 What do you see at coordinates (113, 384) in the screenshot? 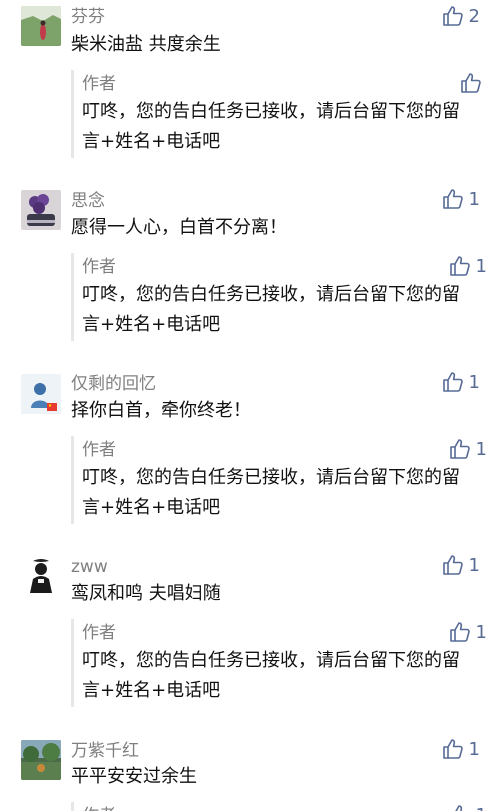
I see `comment-username: 仅剩的回忆` at bounding box center [113, 384].